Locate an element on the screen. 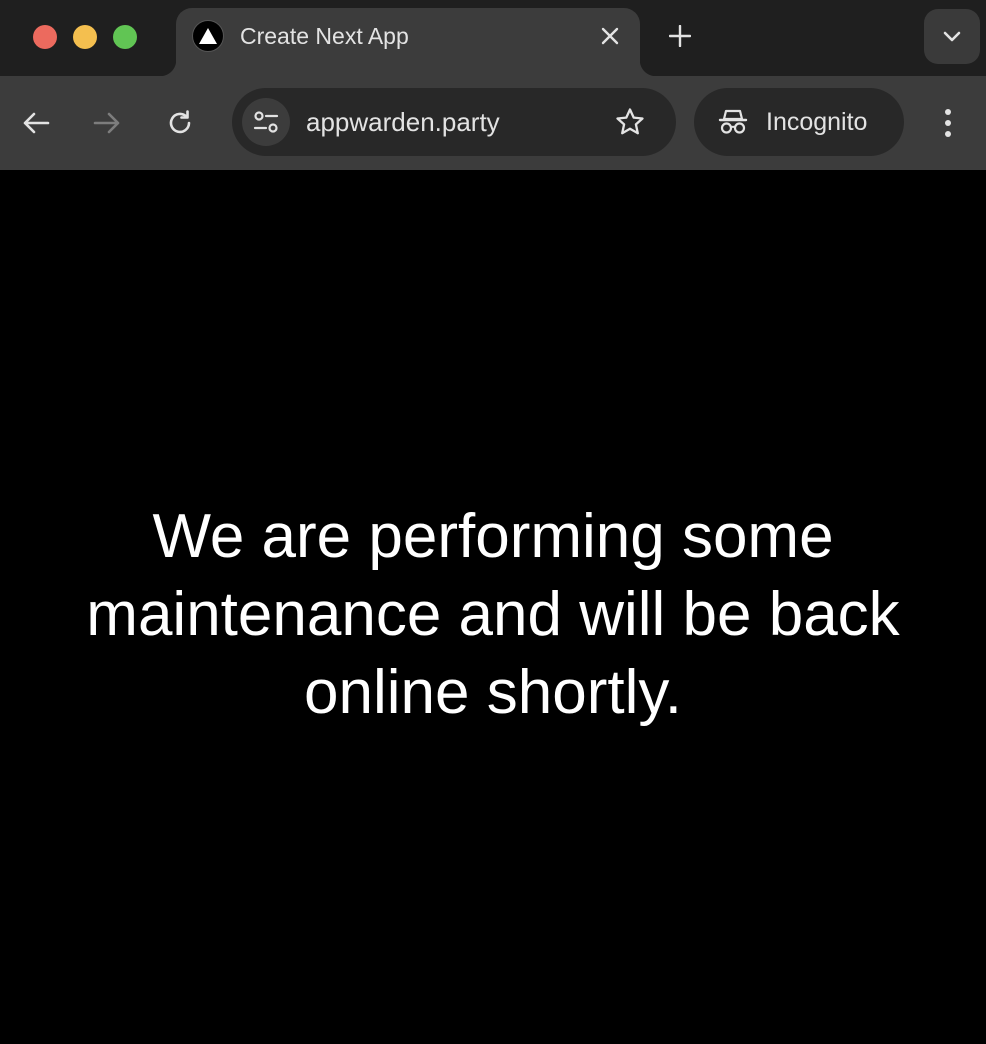 The width and height of the screenshot is (986, 1044). close-tab-button is located at coordinates (610, 36).